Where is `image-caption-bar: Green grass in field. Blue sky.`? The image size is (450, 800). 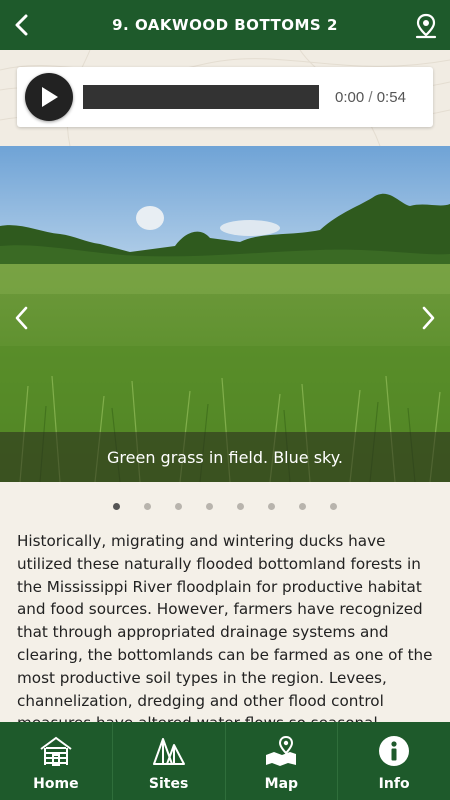
image-caption-bar: Green grass in field. Blue sky. is located at coordinates (225, 457).